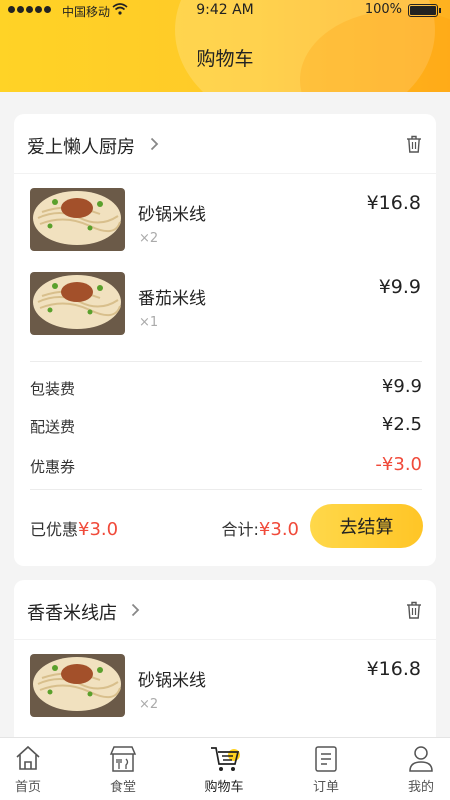 The height and width of the screenshot is (800, 450). Describe the element at coordinates (278, 529) in the screenshot. I see `total-value: ¥3.0` at that location.